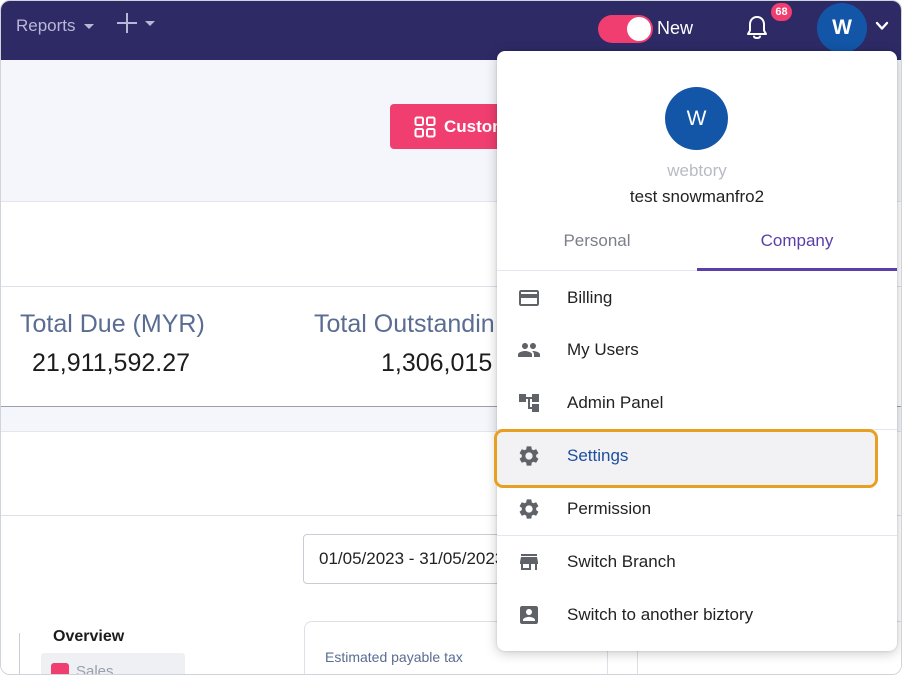 The image size is (902, 675). What do you see at coordinates (697, 562) in the screenshot?
I see `menu-item-switch-branch: Switch Branch` at bounding box center [697, 562].